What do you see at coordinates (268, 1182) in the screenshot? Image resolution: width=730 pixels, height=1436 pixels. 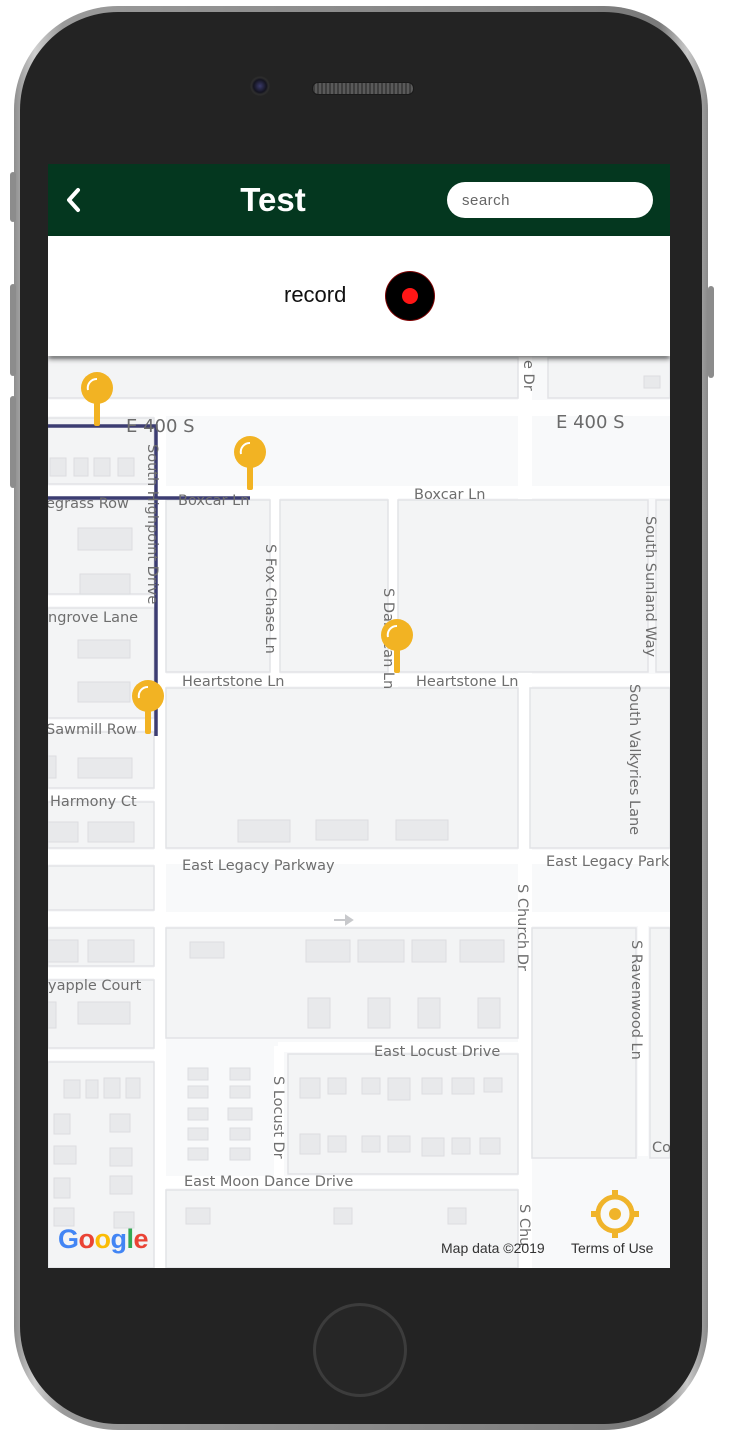 I see `street-label: East Moon Dance Drive` at bounding box center [268, 1182].